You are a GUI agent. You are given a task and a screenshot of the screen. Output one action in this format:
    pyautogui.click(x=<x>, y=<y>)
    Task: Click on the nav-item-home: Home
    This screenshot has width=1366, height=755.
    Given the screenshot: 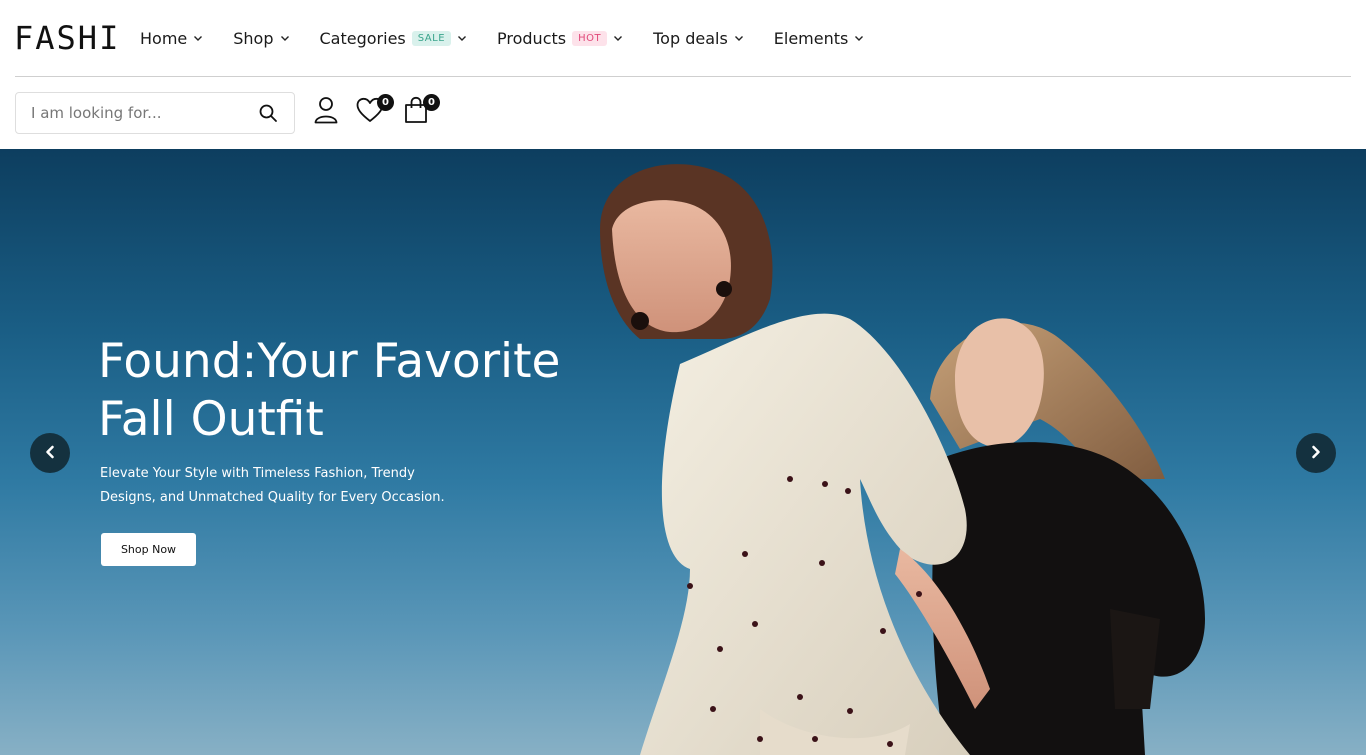 What is the action you would take?
    pyautogui.click(x=171, y=38)
    